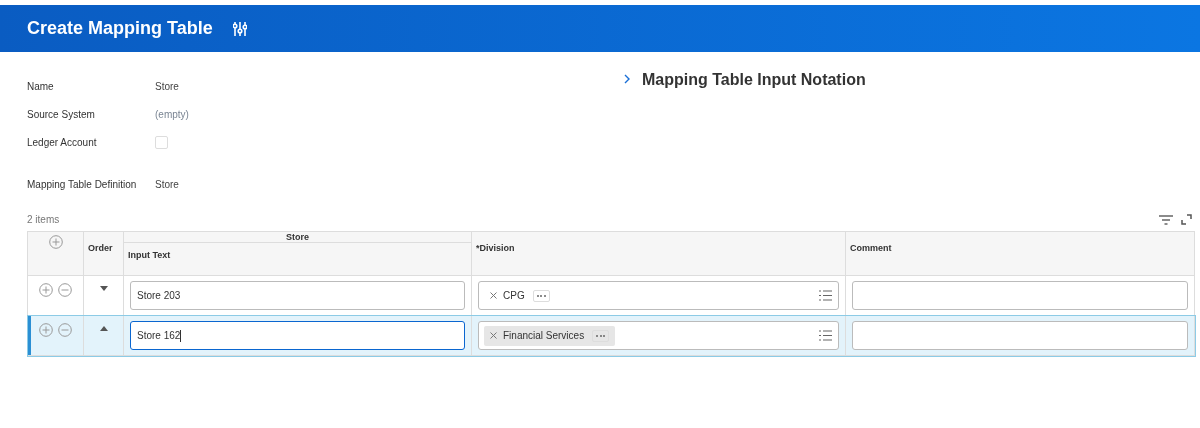 Image resolution: width=1200 pixels, height=428 pixels. I want to click on column-group-header: Store, so click(297, 237).